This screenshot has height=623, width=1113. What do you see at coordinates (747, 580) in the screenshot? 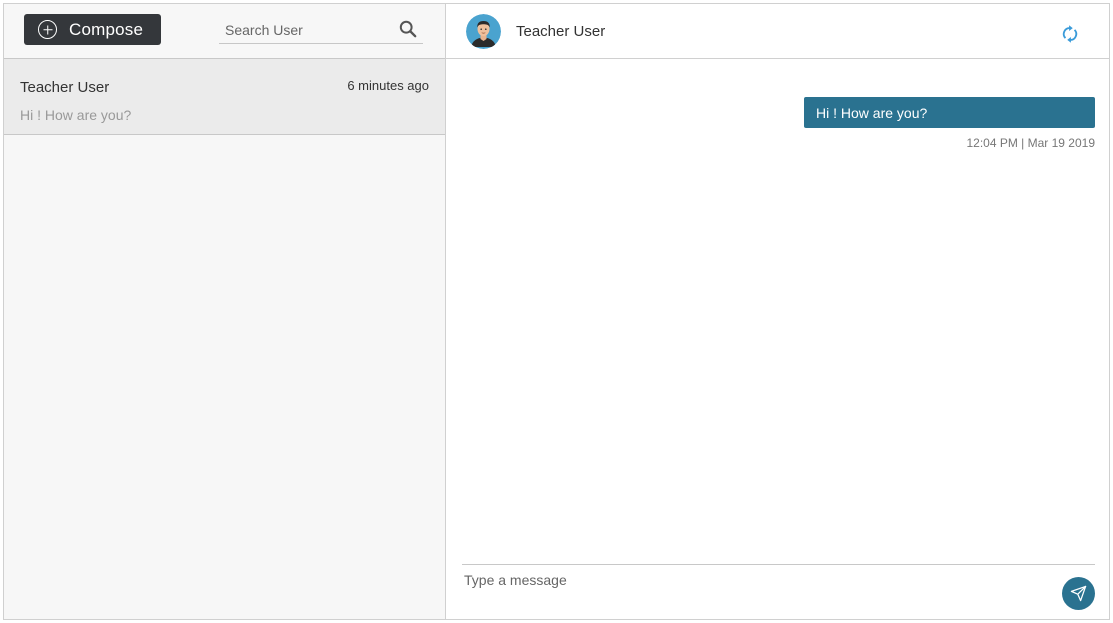
I see `message-input` at bounding box center [747, 580].